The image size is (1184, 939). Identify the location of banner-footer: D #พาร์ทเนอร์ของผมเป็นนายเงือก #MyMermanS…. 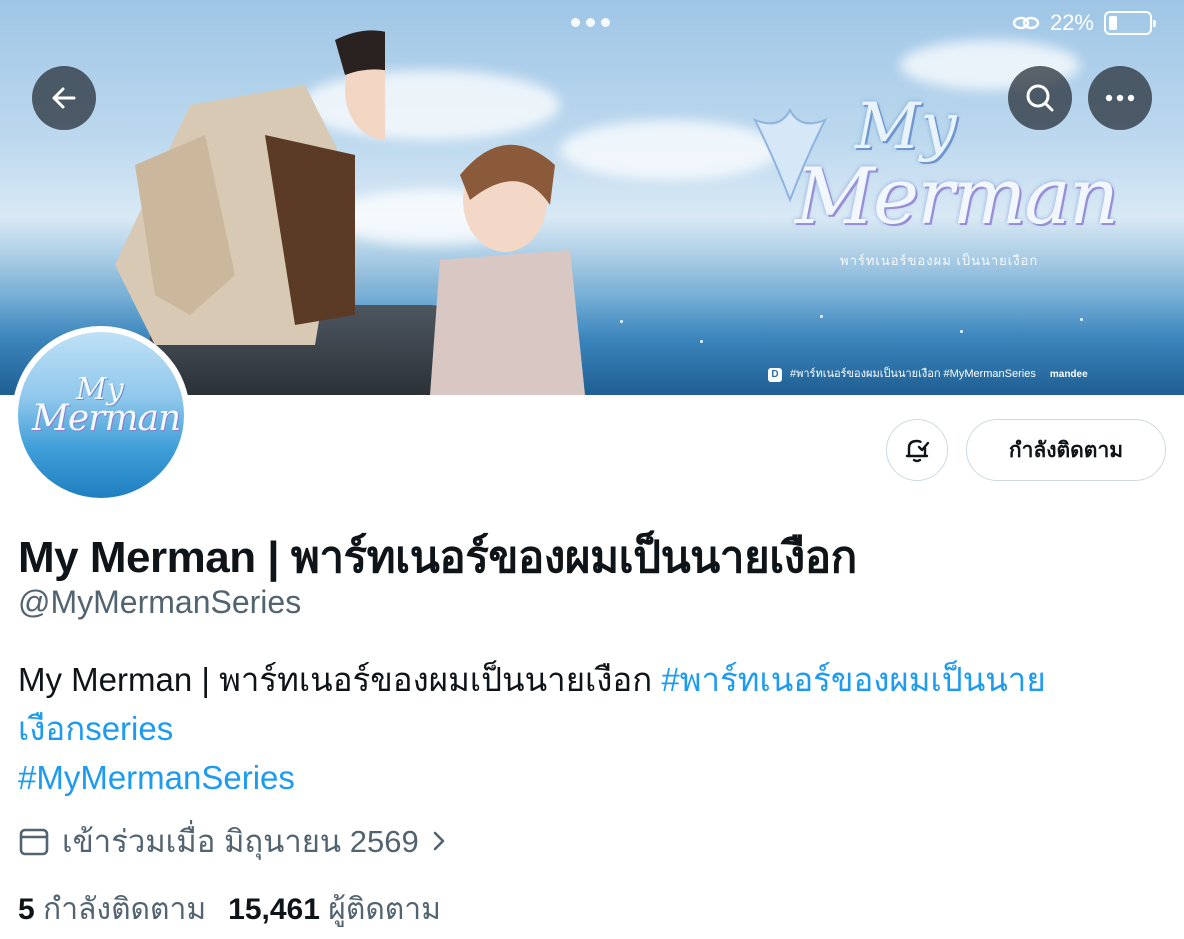
(928, 373).